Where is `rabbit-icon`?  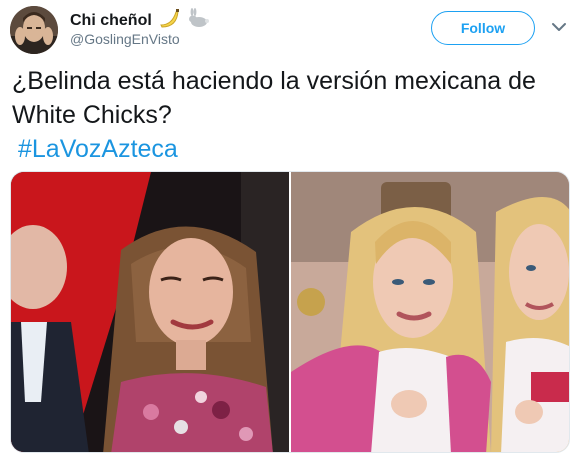
rabbit-icon is located at coordinates (198, 20).